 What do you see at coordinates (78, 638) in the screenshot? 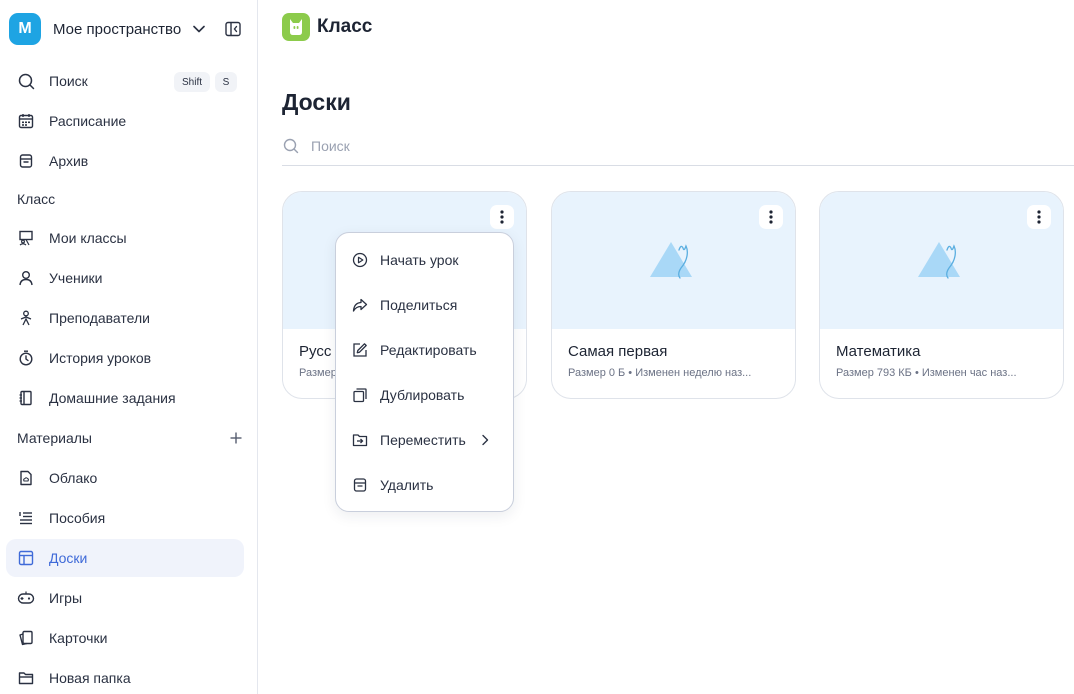
I see `sidebar-item-label: Карточки` at bounding box center [78, 638].